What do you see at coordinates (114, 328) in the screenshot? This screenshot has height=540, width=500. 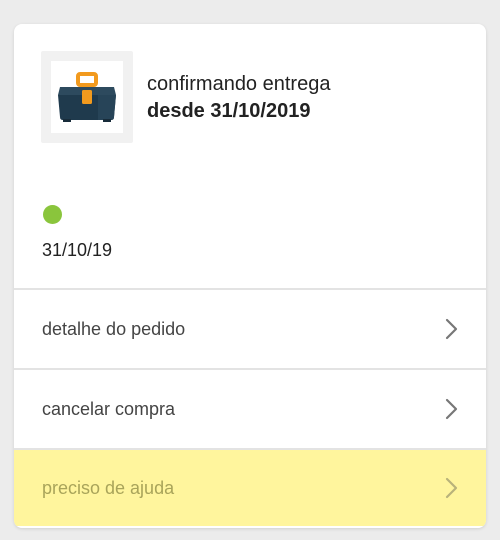 I see `order-details-label: detalhe do pedido` at bounding box center [114, 328].